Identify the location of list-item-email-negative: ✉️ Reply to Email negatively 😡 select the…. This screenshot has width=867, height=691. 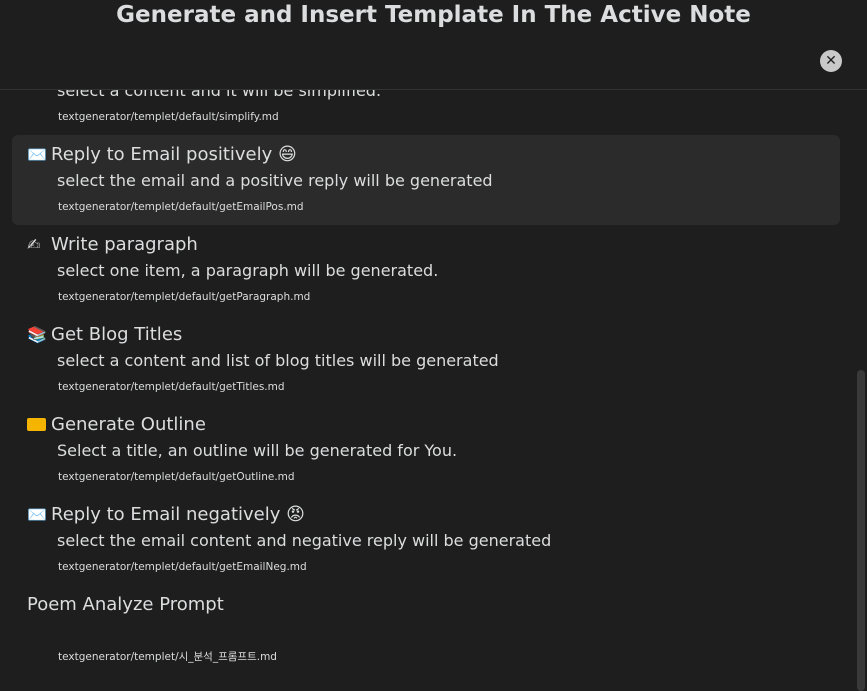
(426, 540).